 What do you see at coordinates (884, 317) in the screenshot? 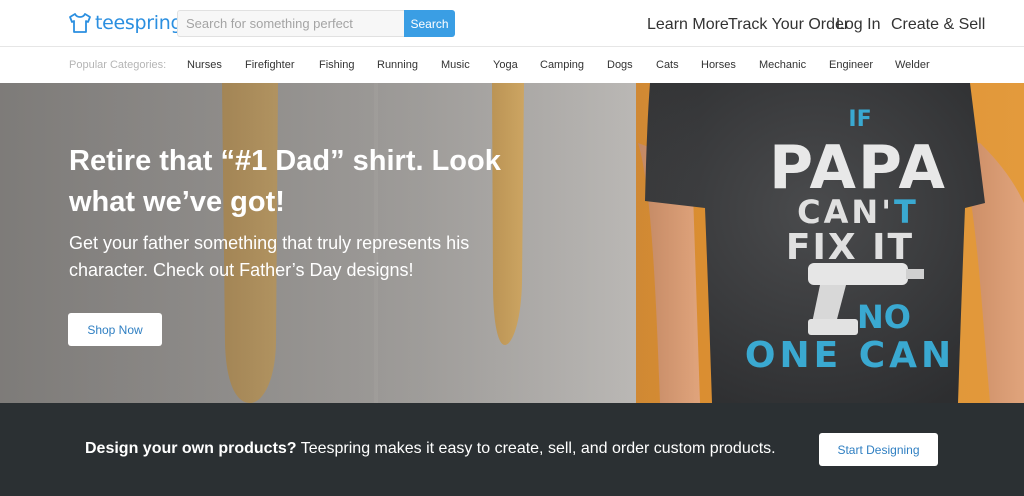
I see `shirt-text-no: NO` at bounding box center [884, 317].